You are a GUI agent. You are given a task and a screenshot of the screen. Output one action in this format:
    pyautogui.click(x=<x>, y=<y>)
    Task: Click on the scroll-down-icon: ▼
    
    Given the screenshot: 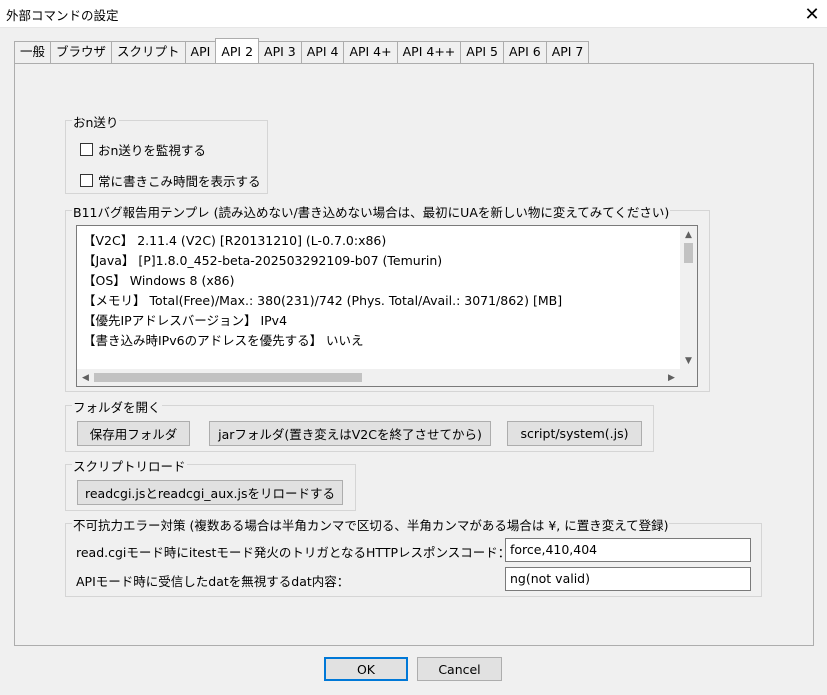 What is the action you would take?
    pyautogui.click(x=688, y=360)
    